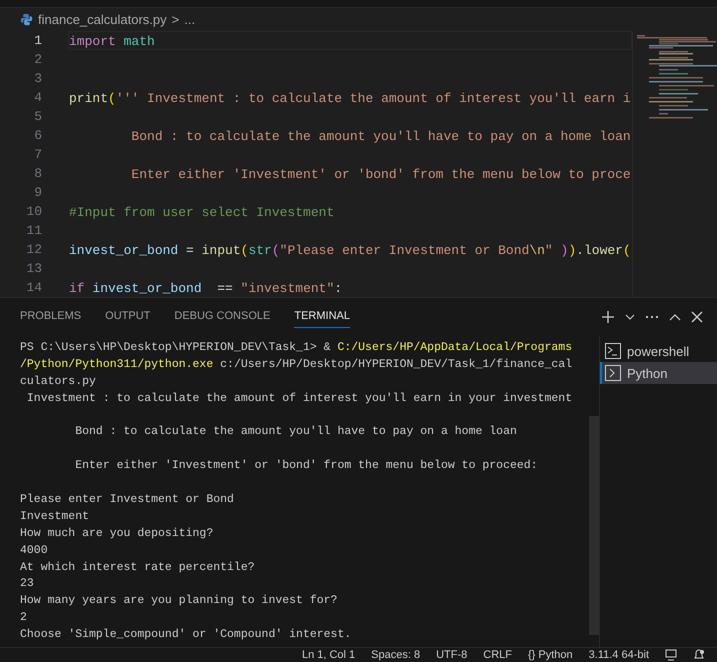 The image size is (717, 662). I want to click on terminal-line: Enter either 'Investment' or 'bond' from the menu below to proceed:, so click(306, 466).